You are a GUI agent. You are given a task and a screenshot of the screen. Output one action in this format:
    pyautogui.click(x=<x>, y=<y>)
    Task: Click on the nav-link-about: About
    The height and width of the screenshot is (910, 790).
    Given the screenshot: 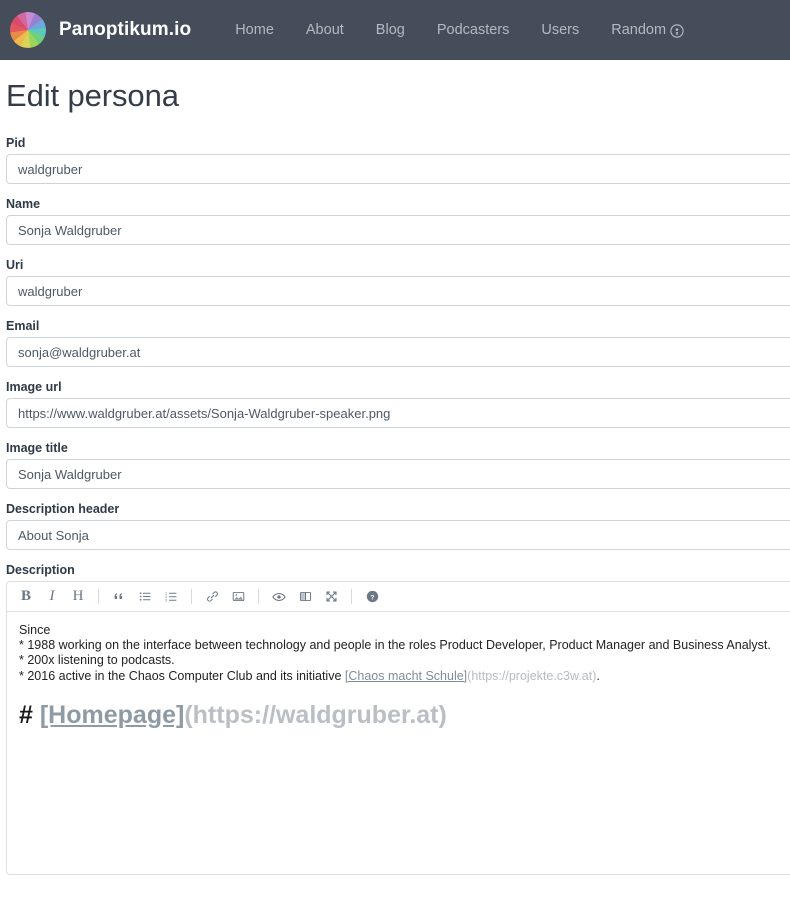 What is the action you would take?
    pyautogui.click(x=325, y=30)
    